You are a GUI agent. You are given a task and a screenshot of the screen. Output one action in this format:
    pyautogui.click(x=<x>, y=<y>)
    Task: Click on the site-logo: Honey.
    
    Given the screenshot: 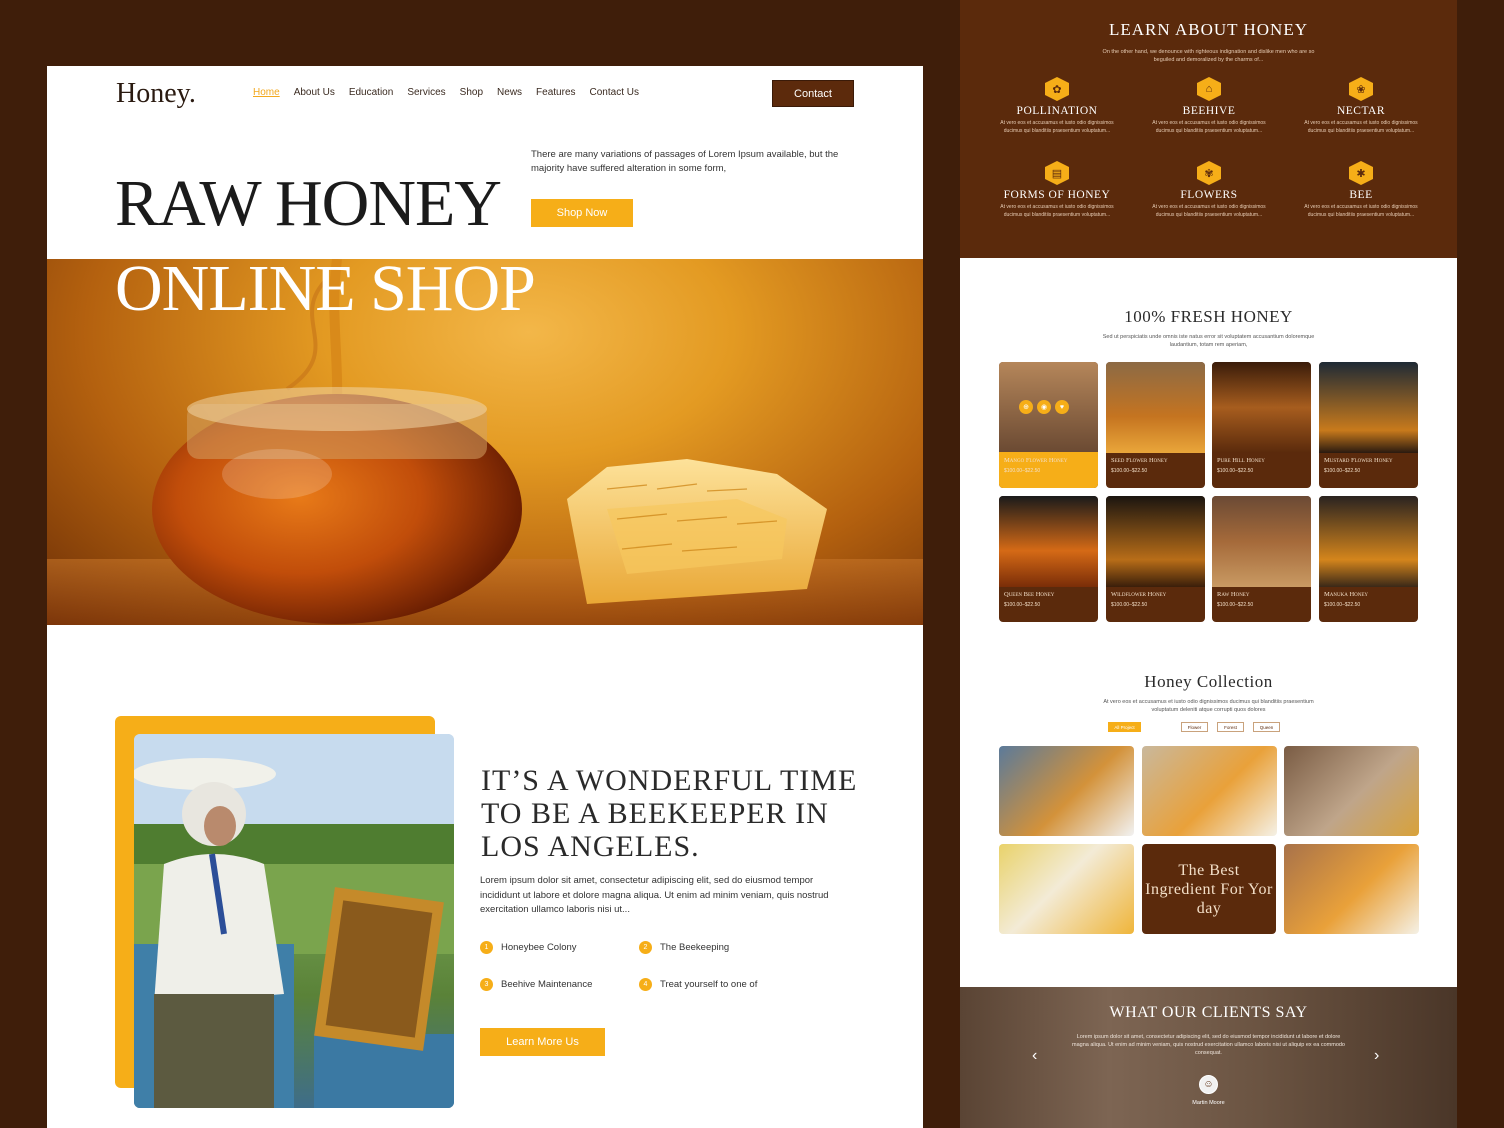 What is the action you would take?
    pyautogui.click(x=156, y=94)
    